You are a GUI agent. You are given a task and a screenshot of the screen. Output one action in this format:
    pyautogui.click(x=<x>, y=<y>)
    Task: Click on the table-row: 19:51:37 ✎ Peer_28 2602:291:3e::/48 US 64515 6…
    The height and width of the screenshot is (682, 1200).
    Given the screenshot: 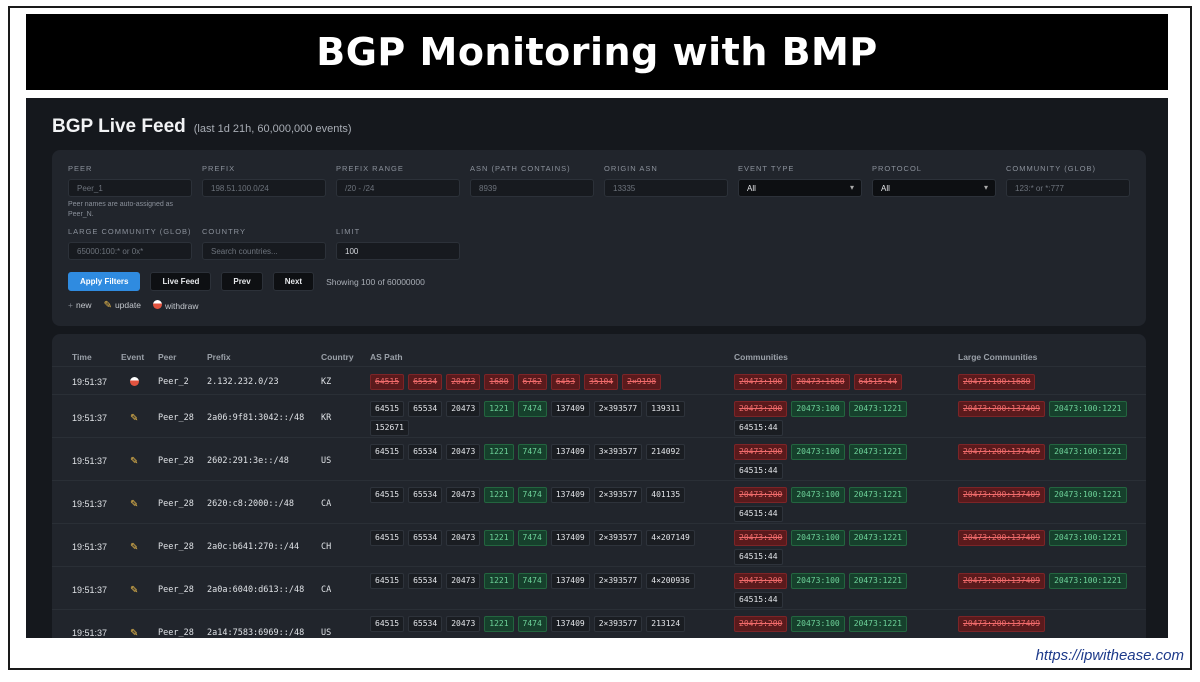 What is the action you would take?
    pyautogui.click(x=599, y=458)
    